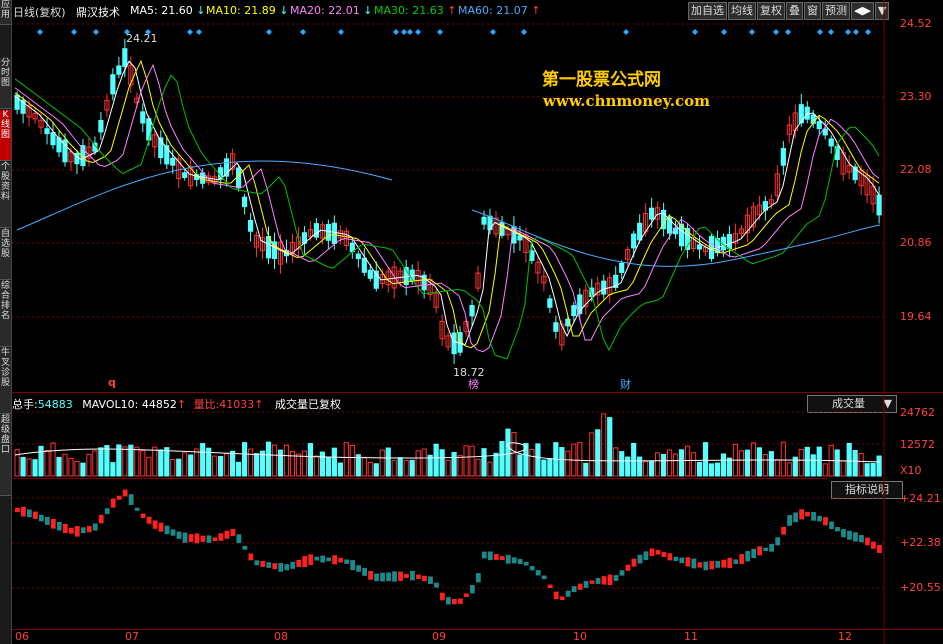  I want to click on side-tab-intraday: 分时图, so click(5, 83).